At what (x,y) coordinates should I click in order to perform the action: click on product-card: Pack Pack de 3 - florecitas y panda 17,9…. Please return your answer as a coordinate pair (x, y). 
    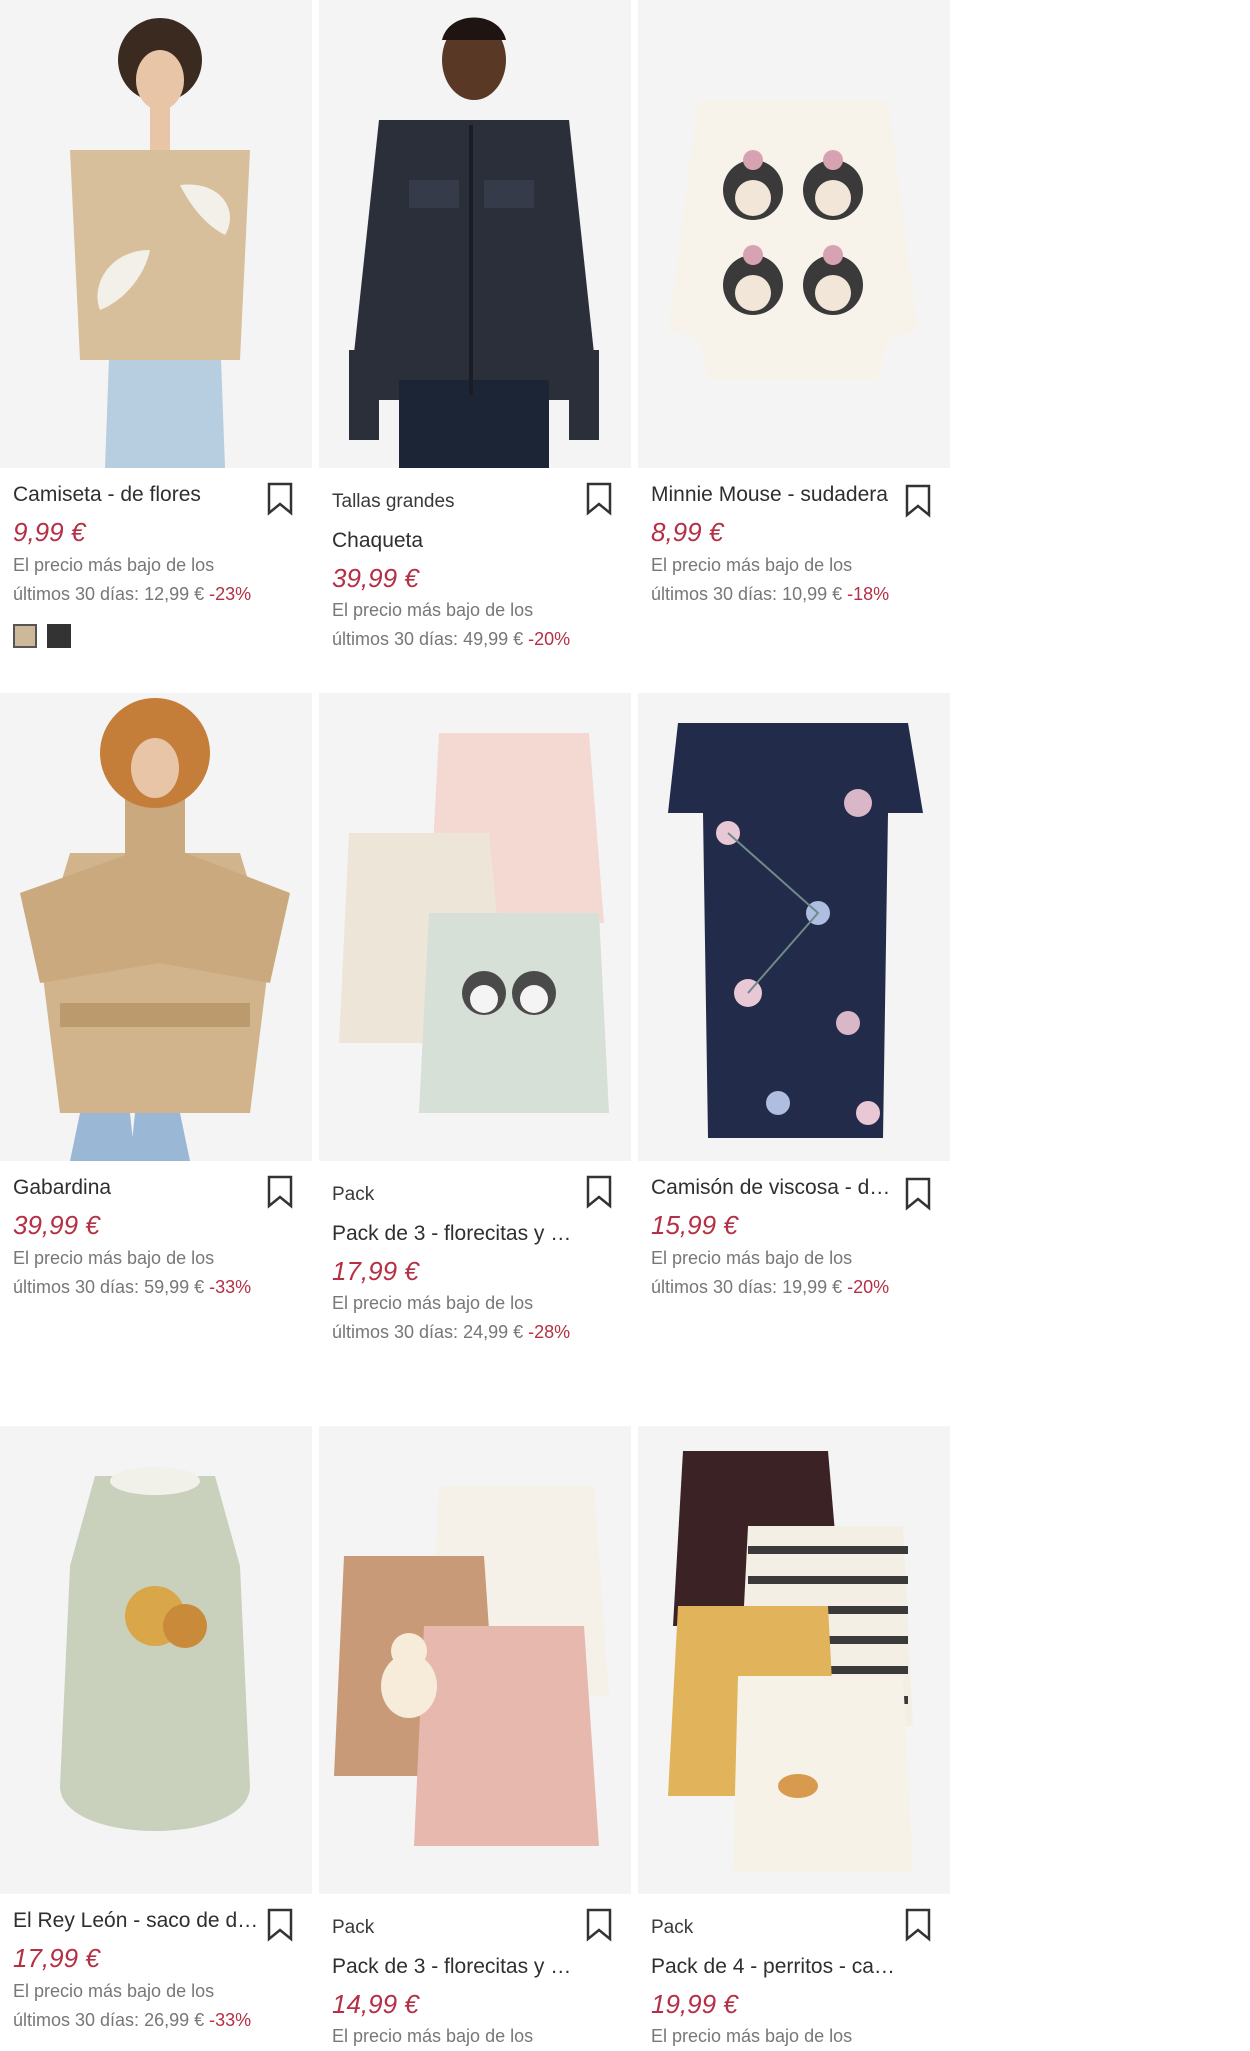
    Looking at the image, I should click on (475, 1043).